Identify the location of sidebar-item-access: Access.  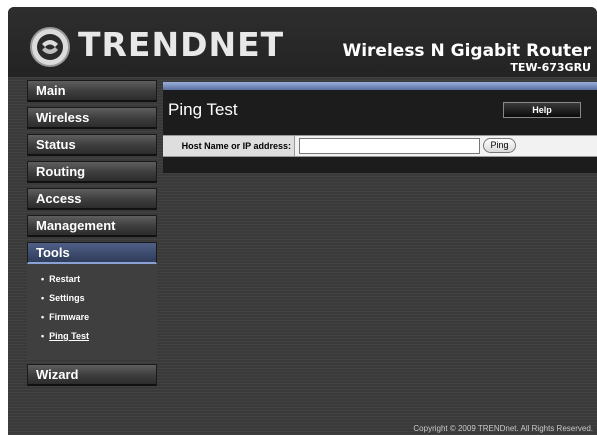
(92, 199).